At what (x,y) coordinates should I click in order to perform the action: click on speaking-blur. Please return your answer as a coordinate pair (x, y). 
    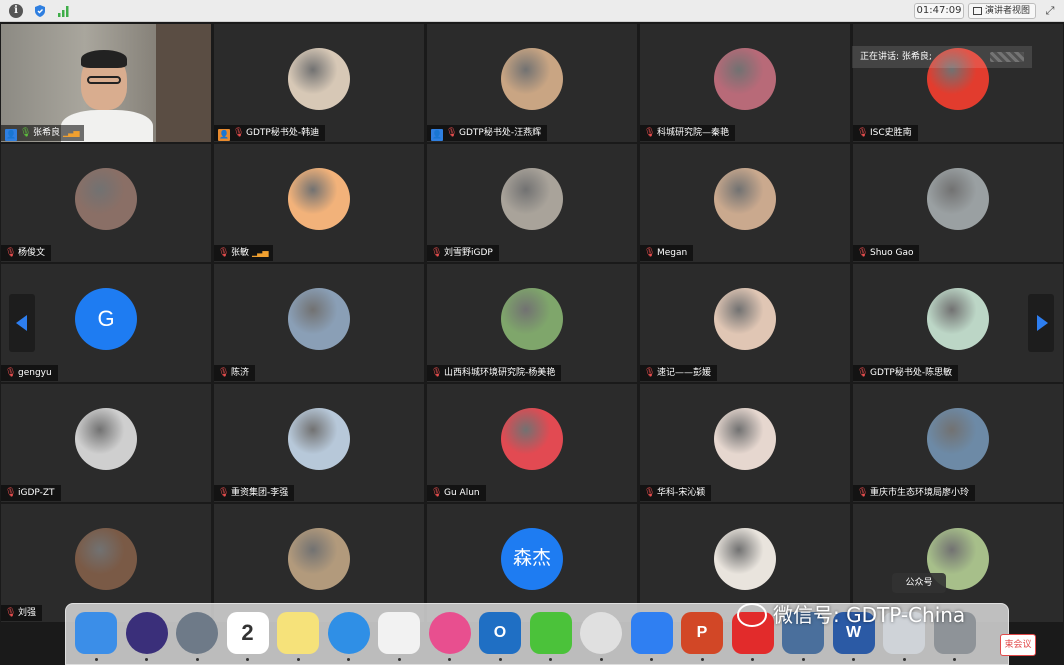
    Looking at the image, I should click on (1007, 57).